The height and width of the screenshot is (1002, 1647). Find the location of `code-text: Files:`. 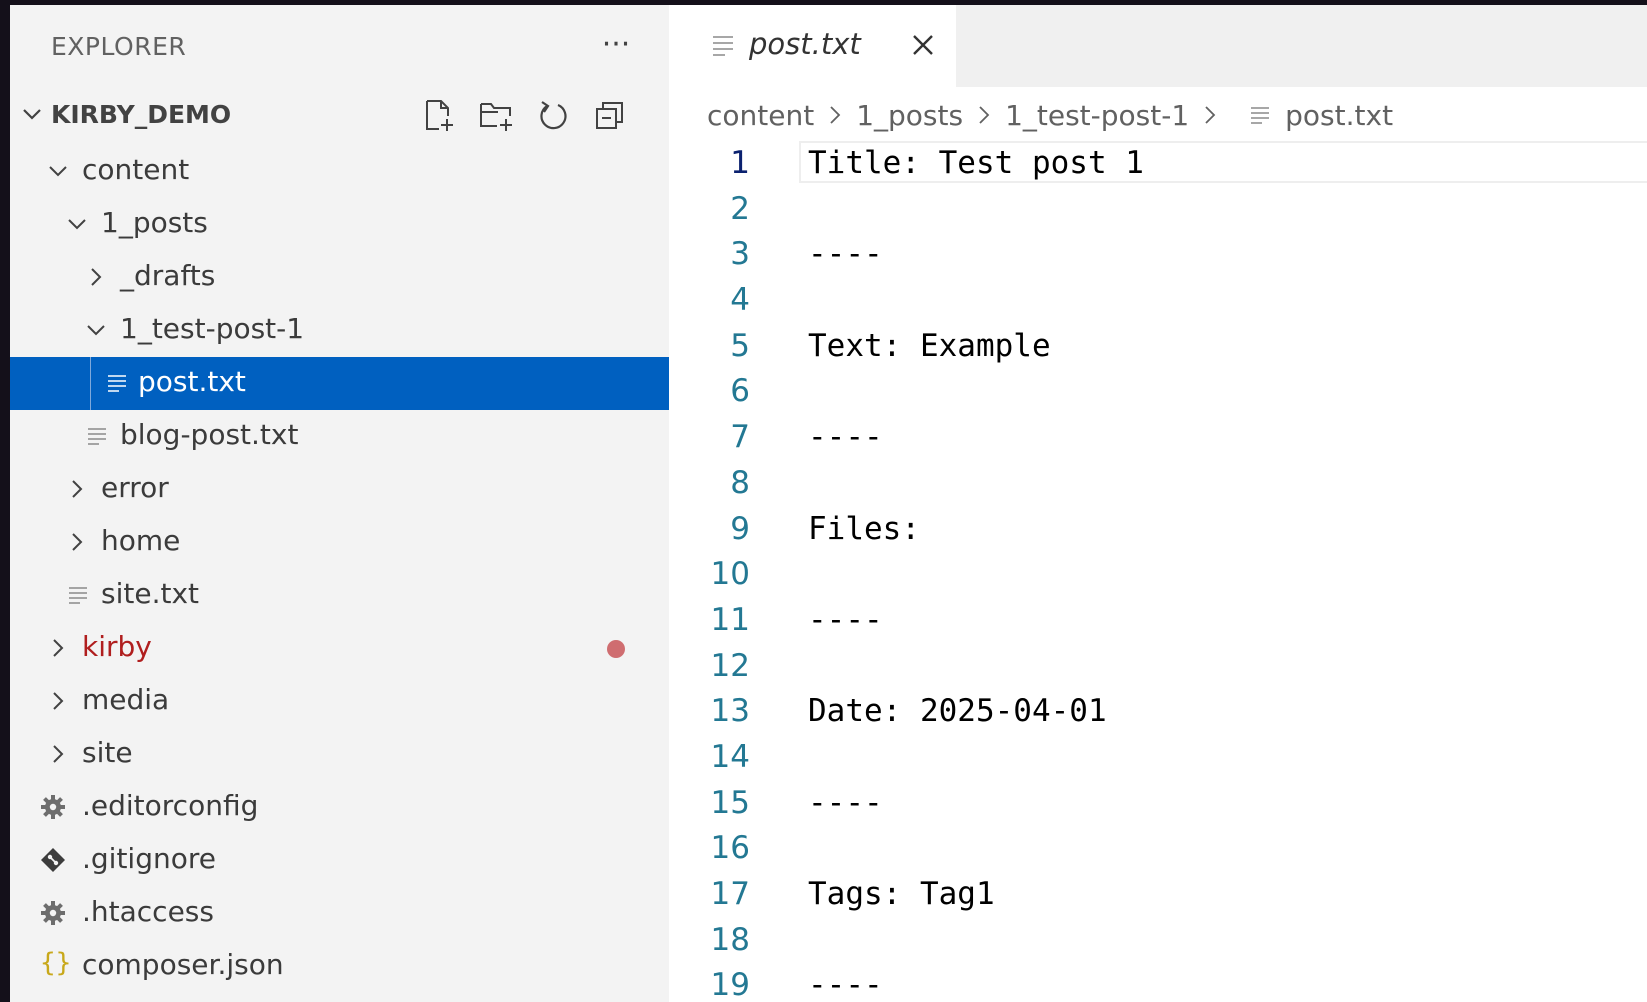

code-text: Files: is located at coordinates (864, 528).